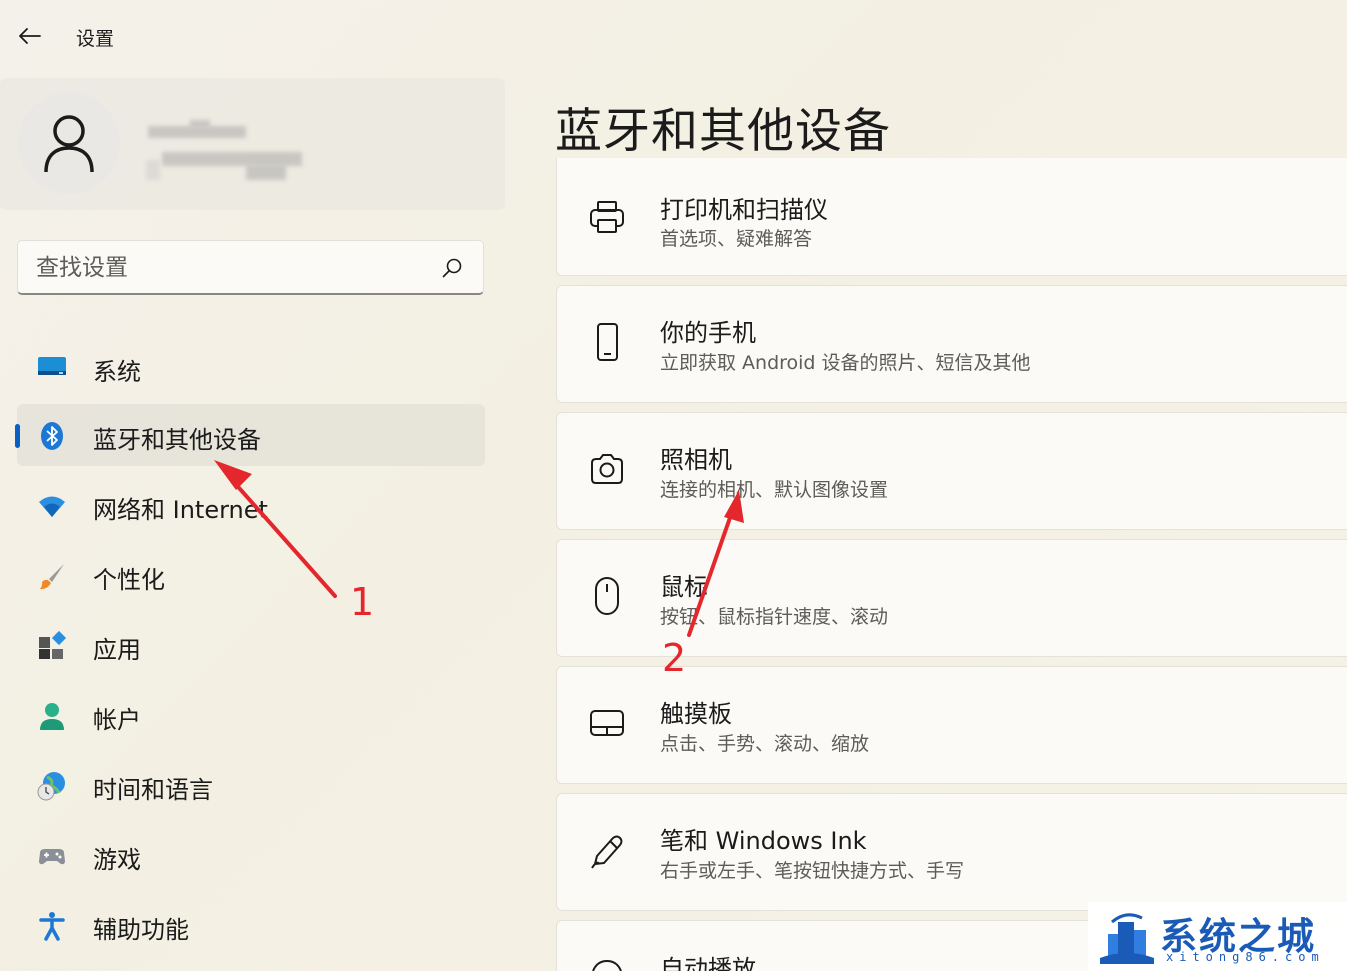  I want to click on sidebar-item-network: 网络和 Internet, so click(251, 505).